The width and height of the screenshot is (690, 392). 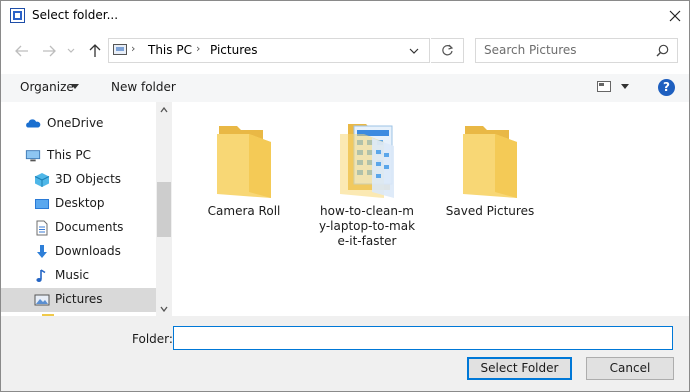 I want to click on folder-name: how-to-clean-my-laptop-to-make-it-faster, so click(x=367, y=226).